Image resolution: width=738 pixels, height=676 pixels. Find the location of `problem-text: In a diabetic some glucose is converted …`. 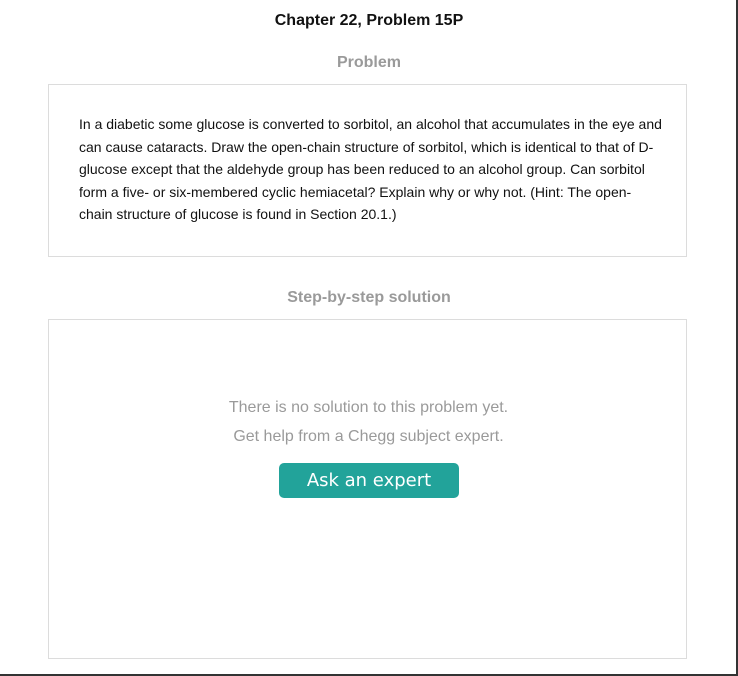

problem-text: In a diabetic some glucose is converted … is located at coordinates (370, 169).